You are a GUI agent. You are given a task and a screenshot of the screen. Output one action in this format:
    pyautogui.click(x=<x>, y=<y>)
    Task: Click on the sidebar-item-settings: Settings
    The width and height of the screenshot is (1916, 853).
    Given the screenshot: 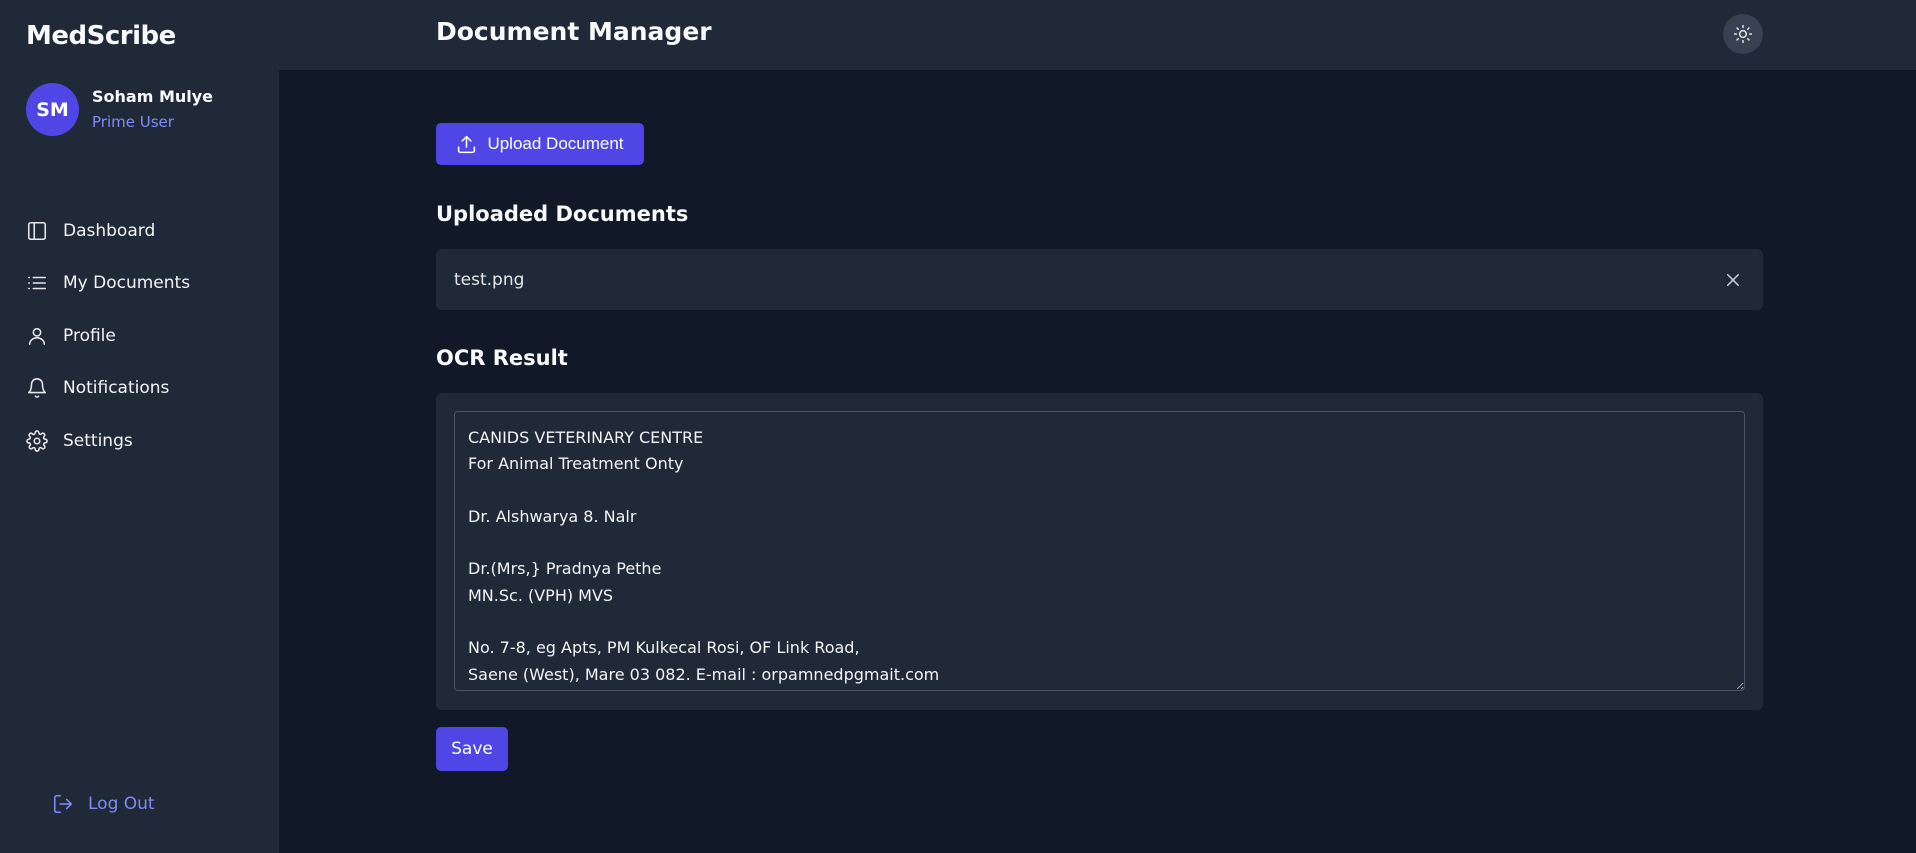 What is the action you would take?
    pyautogui.click(x=79, y=441)
    